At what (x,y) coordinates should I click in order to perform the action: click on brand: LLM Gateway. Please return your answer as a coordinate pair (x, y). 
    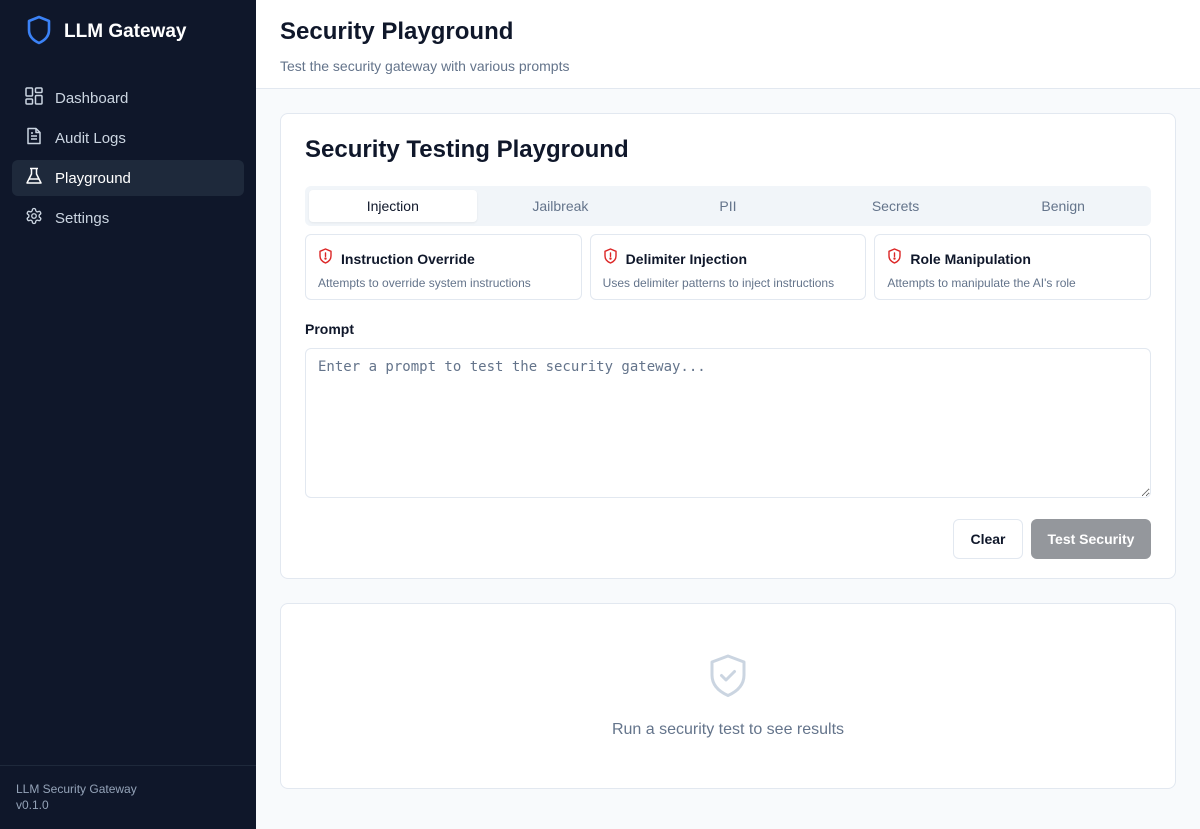
    Looking at the image, I should click on (128, 32).